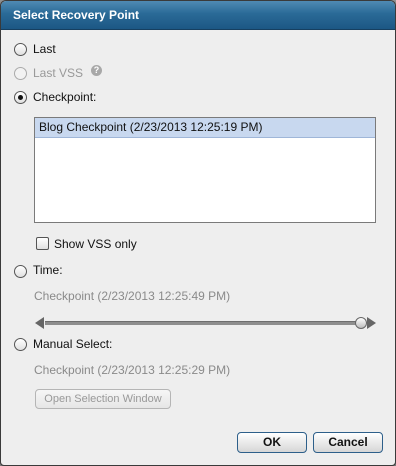 This screenshot has width=396, height=466. I want to click on radio-selected-dot, so click(20, 97).